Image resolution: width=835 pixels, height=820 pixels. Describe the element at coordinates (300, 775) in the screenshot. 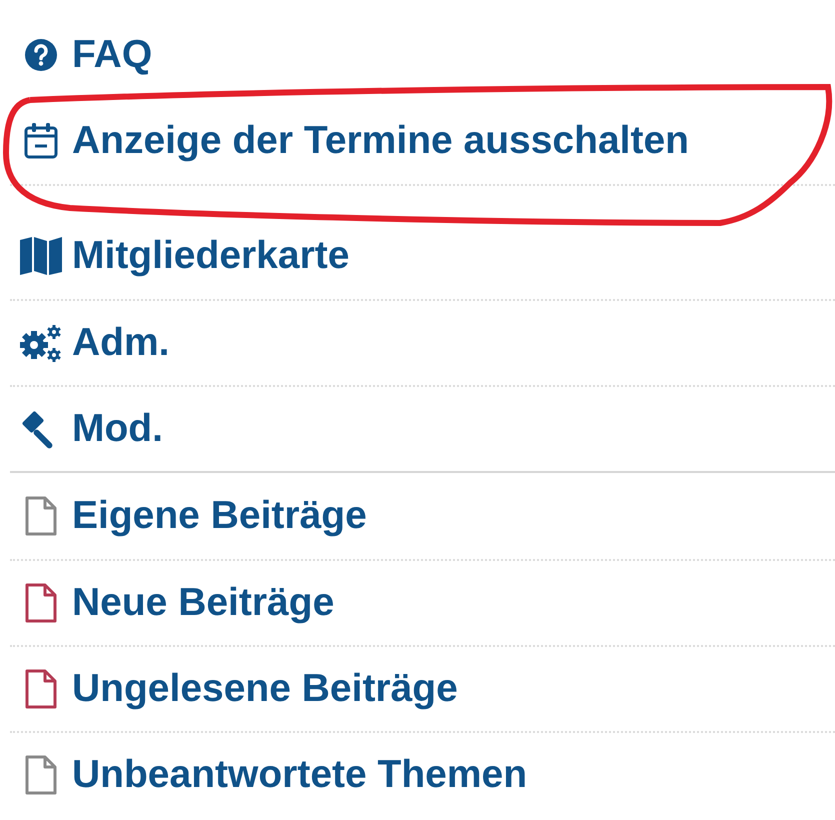

I see `menu-link: Unbeantwortete Themen` at that location.